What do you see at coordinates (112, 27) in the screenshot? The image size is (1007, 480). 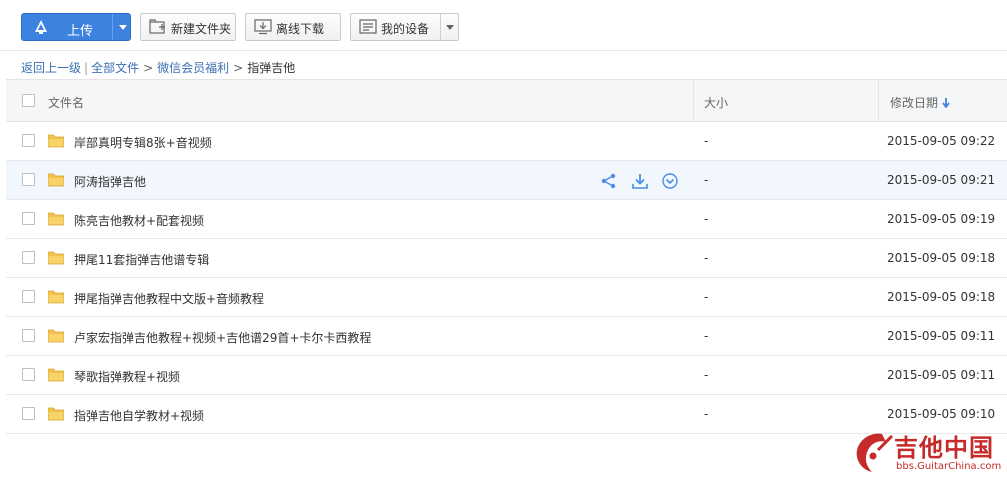 I see `upload-divider` at bounding box center [112, 27].